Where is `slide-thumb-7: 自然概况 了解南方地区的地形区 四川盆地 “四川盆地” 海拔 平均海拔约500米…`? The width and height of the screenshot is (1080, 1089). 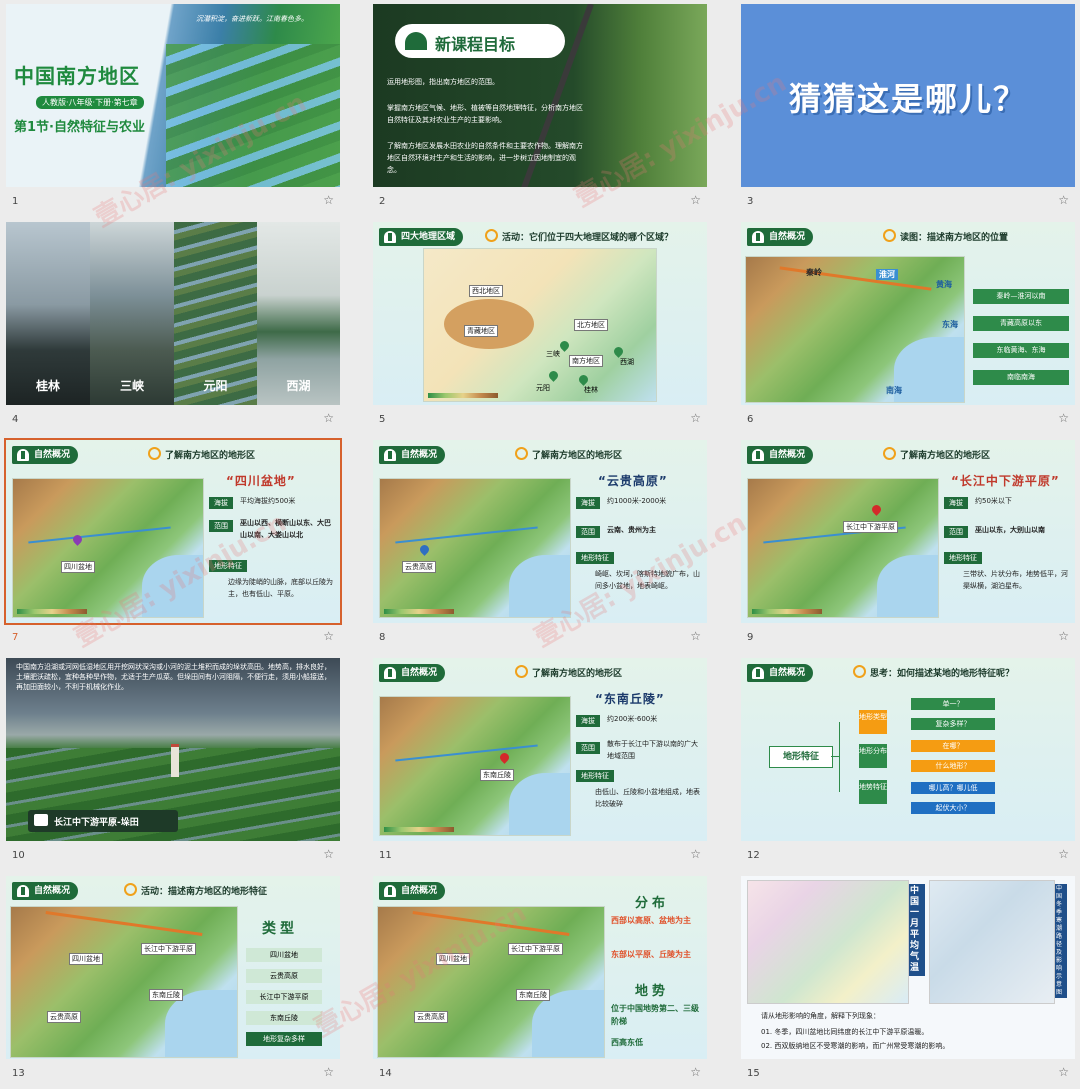
slide-thumb-7: 自然概况 了解南方地区的地形区 四川盆地 “四川盆地” 海拔 平均海拔约500米… is located at coordinates (173, 545).